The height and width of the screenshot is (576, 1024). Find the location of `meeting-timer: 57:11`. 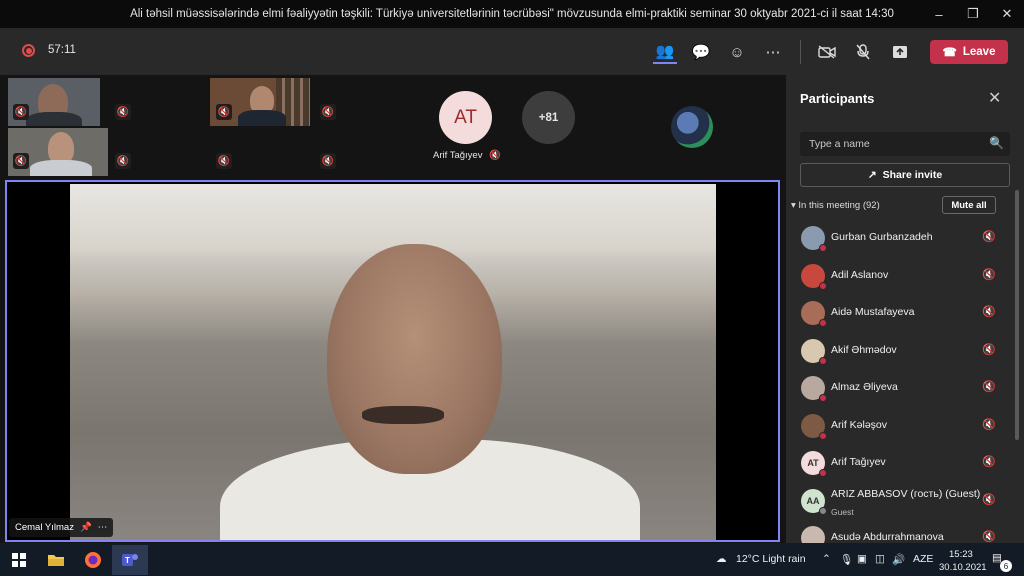

meeting-timer: 57:11 is located at coordinates (62, 50).